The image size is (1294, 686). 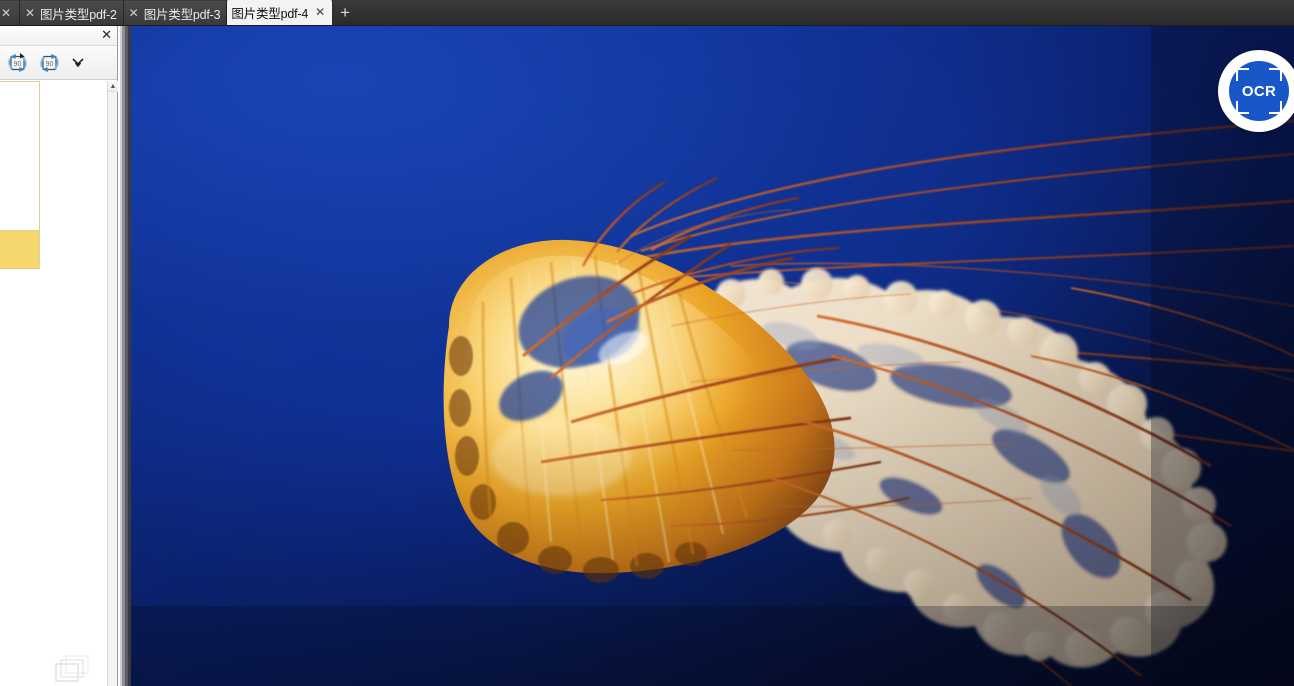 What do you see at coordinates (78, 14) in the screenshot?
I see `tab-label: 图片类型pdf-2` at bounding box center [78, 14].